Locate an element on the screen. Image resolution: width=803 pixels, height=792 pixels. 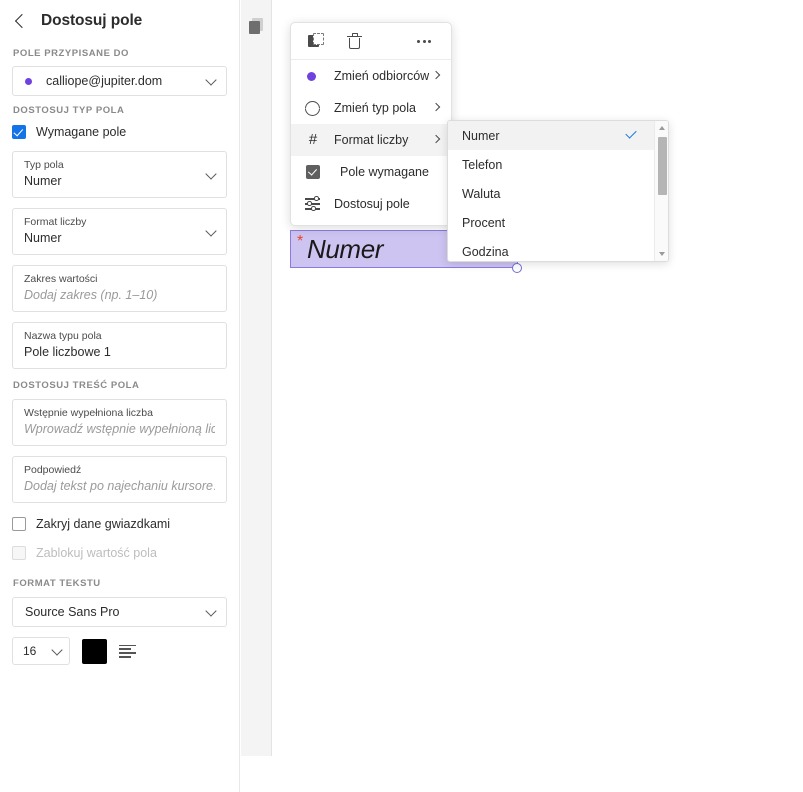
field-zakres-wartosci: Zakres wartości Dodaj zakres (np. 1–10) is located at coordinates (119, 288).